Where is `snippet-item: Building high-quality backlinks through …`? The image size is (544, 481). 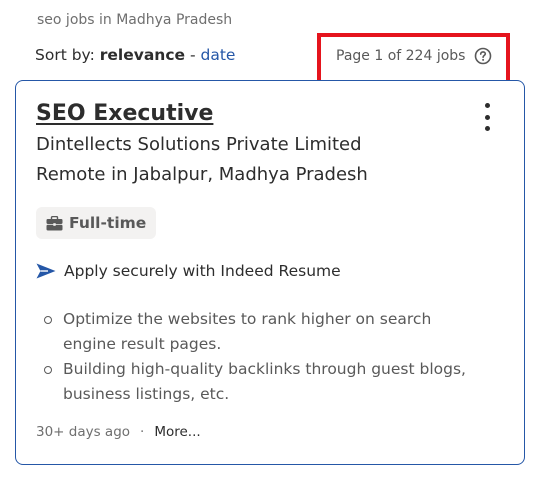 snippet-item: Building high-quality backlinks through … is located at coordinates (256, 382).